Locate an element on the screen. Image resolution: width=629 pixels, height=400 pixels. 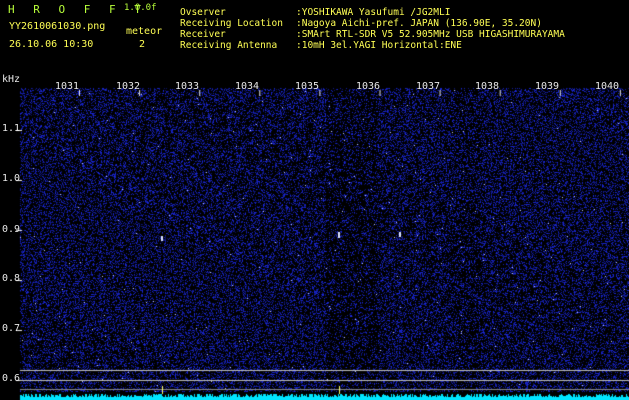
location-label: Receiving Location is located at coordinates (231, 23).